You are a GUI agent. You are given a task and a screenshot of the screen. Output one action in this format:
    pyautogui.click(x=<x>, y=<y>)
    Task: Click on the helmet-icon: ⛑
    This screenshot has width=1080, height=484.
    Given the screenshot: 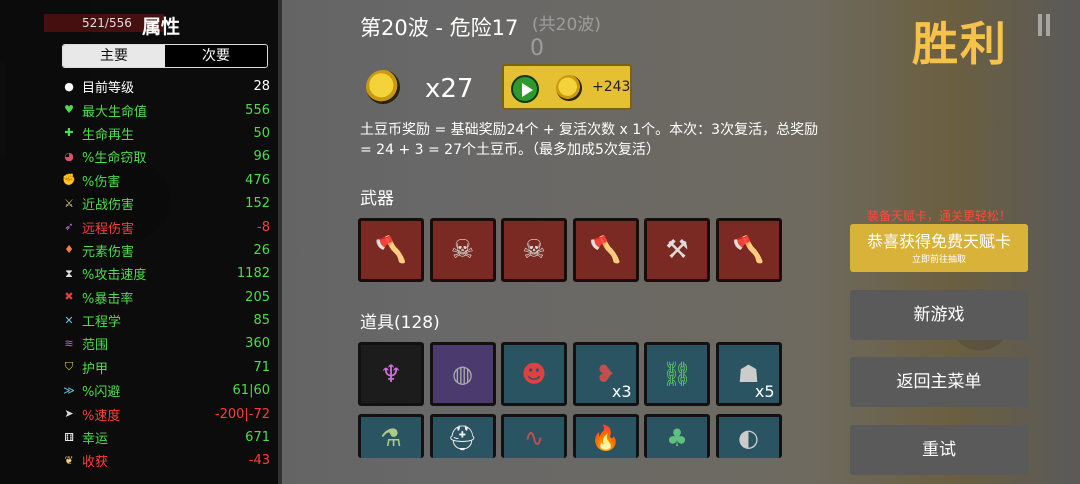 What is the action you would take?
    pyautogui.click(x=462, y=437)
    